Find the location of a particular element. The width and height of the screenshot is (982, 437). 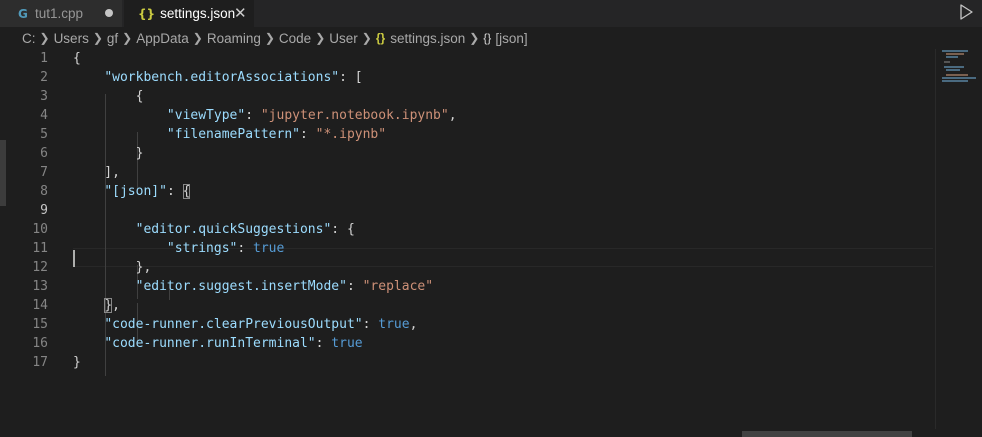

code-content: "filenamePattern": "*.ipynb" is located at coordinates (229, 134).